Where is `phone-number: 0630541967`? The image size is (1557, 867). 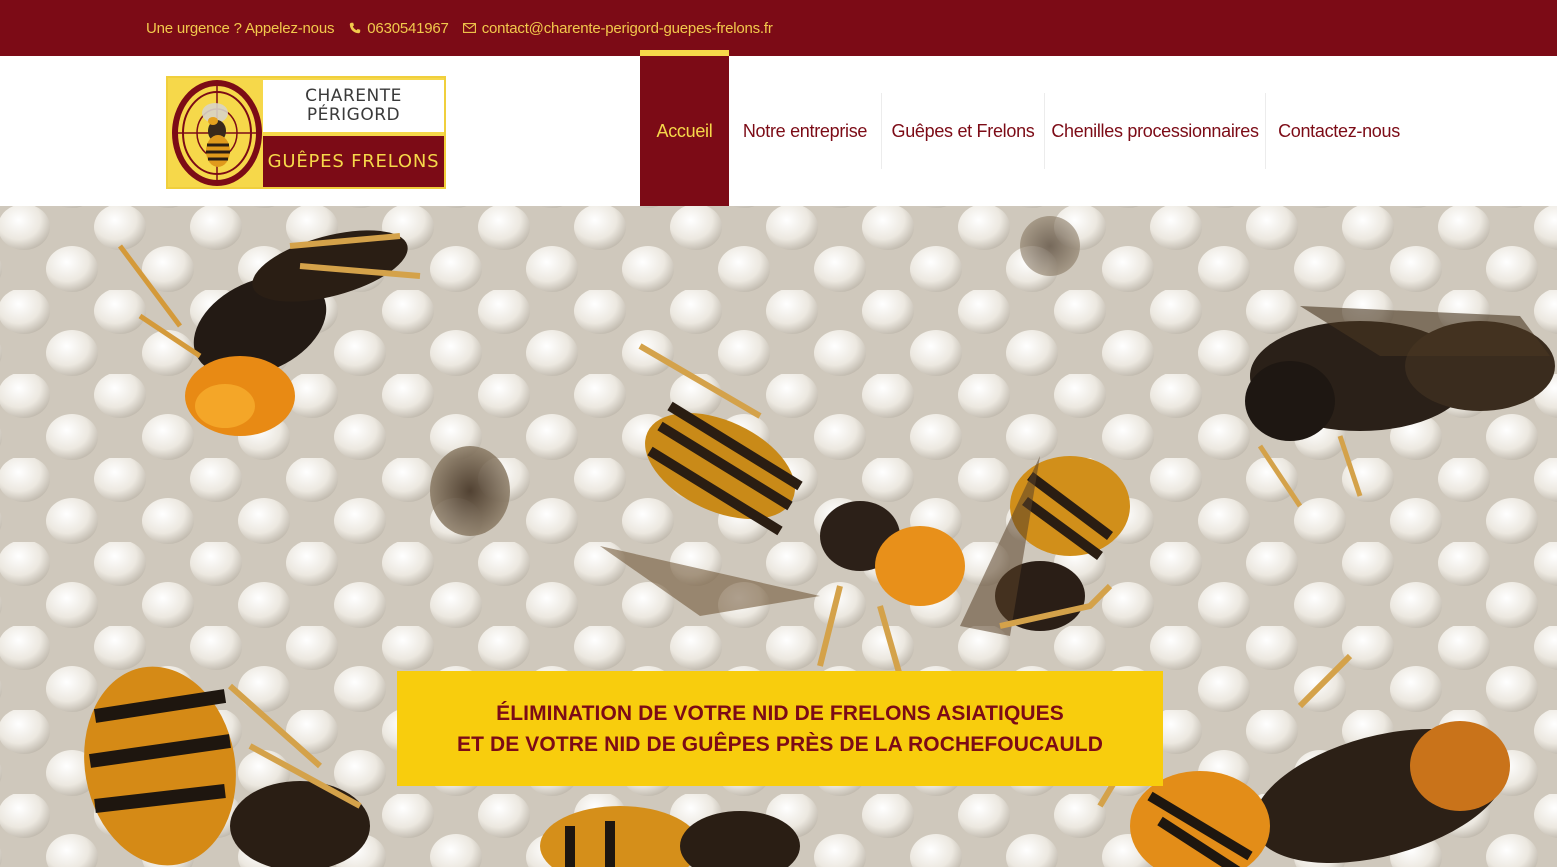
phone-number: 0630541967 is located at coordinates (408, 28).